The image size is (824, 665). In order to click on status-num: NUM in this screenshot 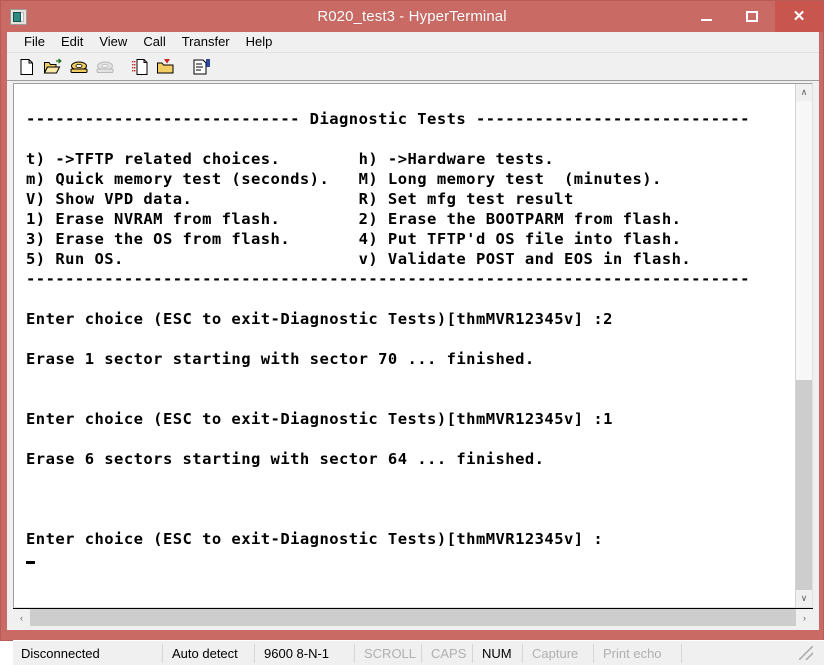, I will do `click(498, 653)`.